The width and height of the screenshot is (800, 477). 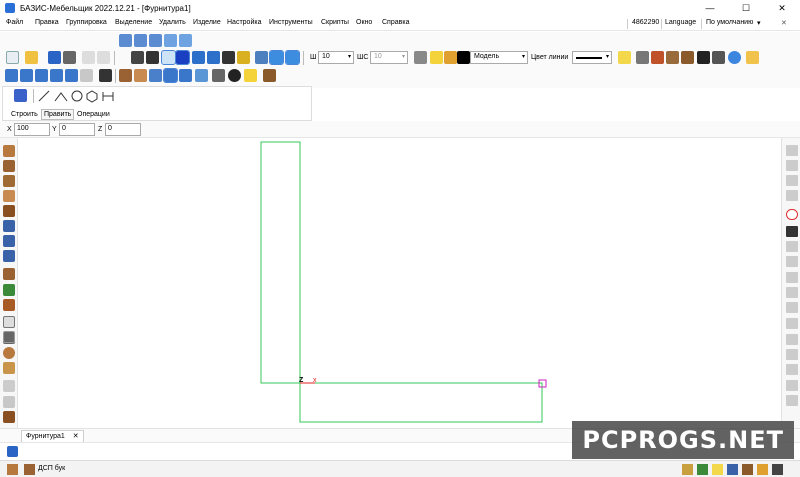 What do you see at coordinates (792, 307) in the screenshot?
I see `rotate-icon` at bounding box center [792, 307].